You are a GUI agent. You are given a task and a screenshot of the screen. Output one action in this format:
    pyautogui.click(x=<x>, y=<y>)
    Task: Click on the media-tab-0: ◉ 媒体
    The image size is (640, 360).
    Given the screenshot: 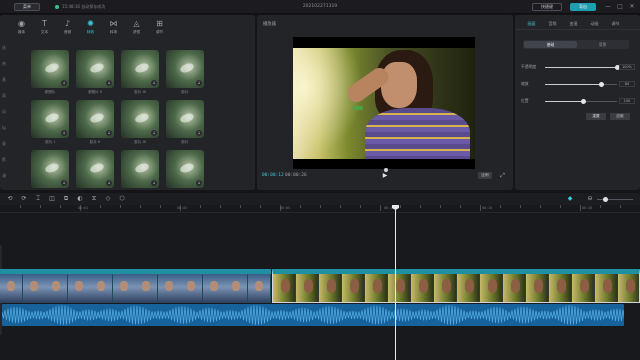 What is the action you would take?
    pyautogui.click(x=21, y=28)
    